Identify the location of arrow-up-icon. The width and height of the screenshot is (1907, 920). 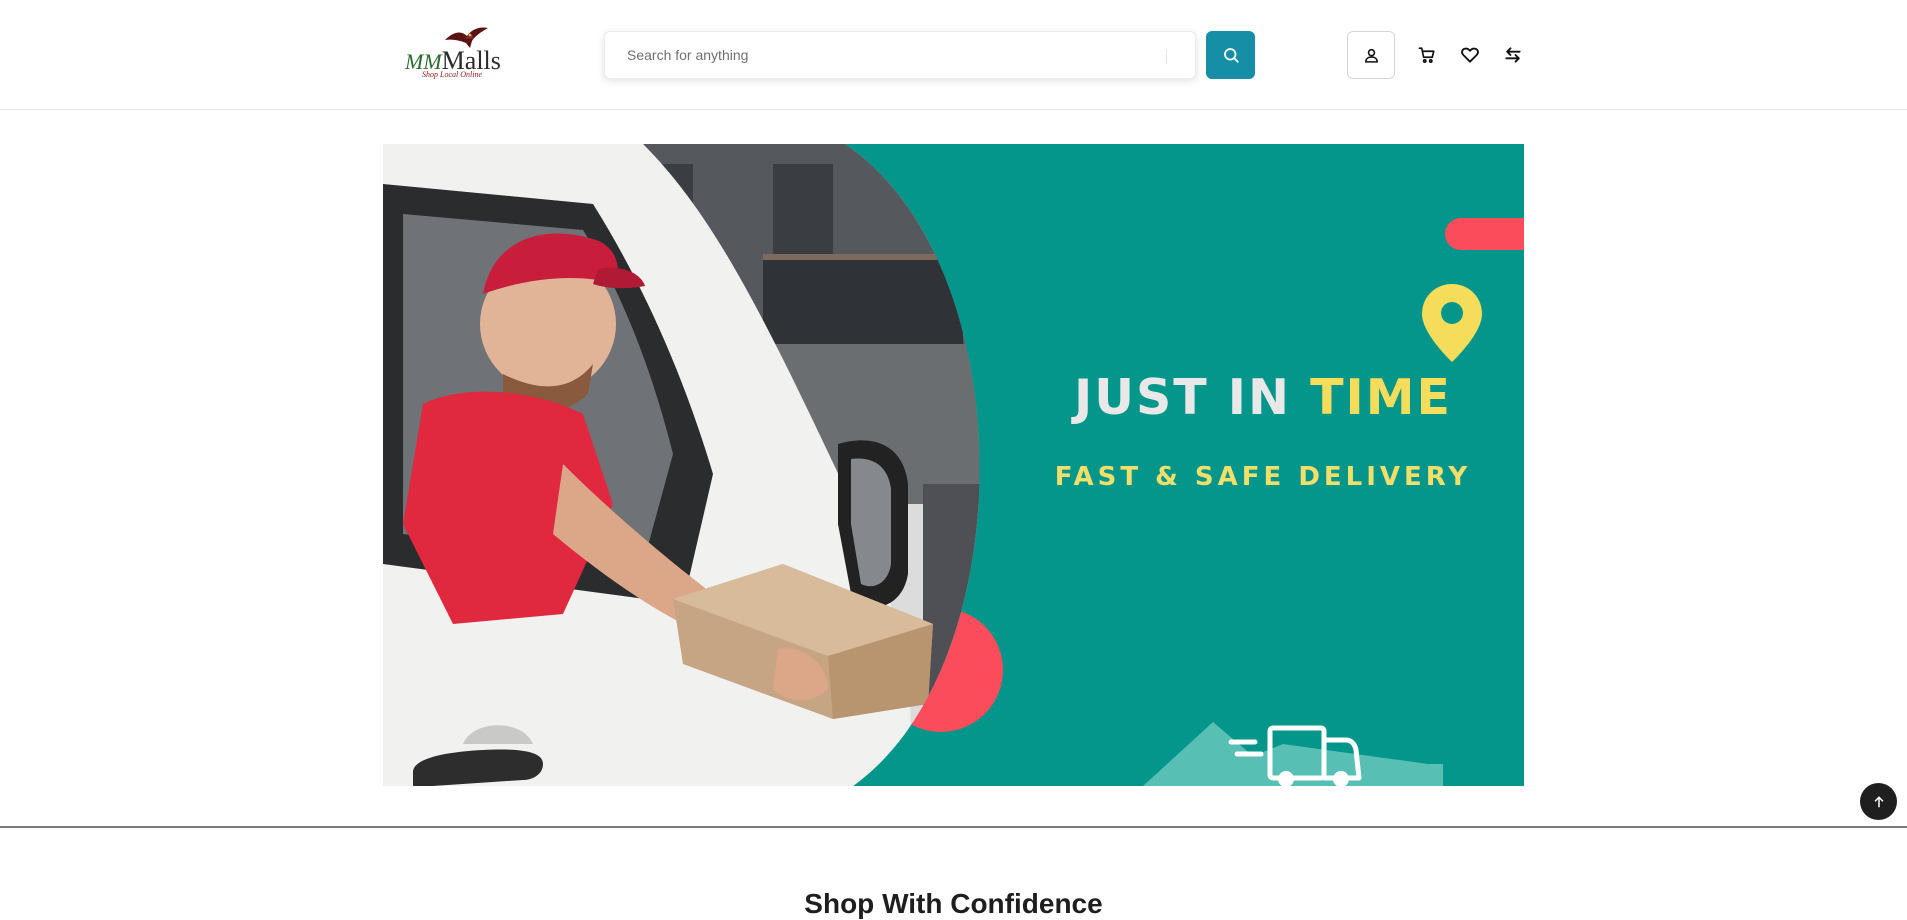
(1878, 801).